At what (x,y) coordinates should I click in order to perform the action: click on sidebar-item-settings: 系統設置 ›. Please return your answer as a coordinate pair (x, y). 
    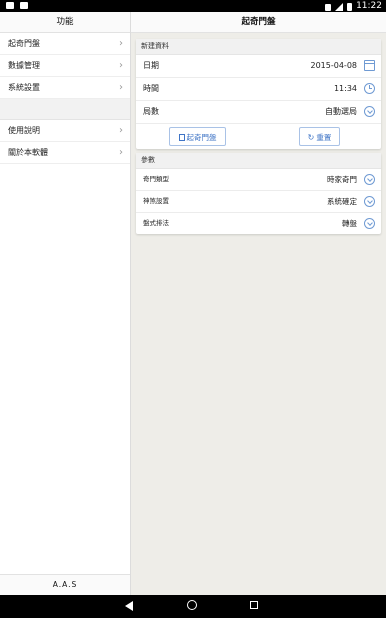
    Looking at the image, I should click on (65, 88).